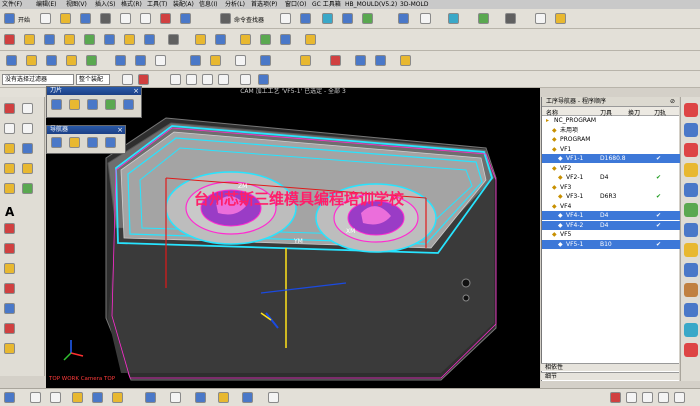 Image resolution: width=700 pixels, height=406 pixels. What do you see at coordinates (672, 102) in the screenshot?
I see `pin-icon: ⊘` at bounding box center [672, 102].